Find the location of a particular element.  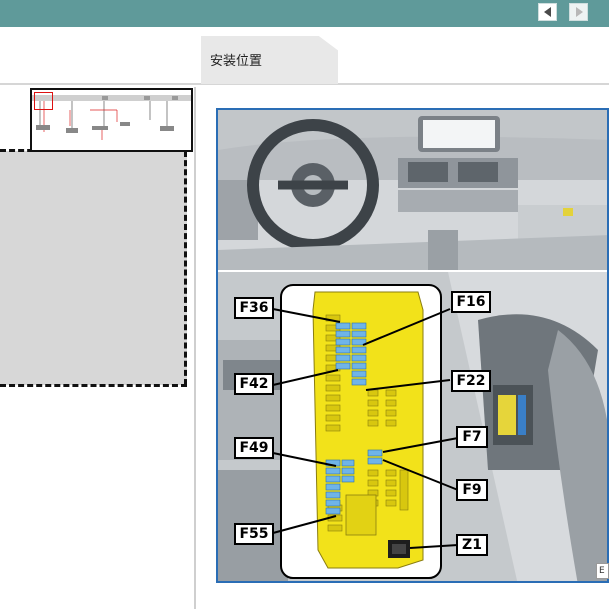

callout-z1: Z1 is located at coordinates (472, 545).